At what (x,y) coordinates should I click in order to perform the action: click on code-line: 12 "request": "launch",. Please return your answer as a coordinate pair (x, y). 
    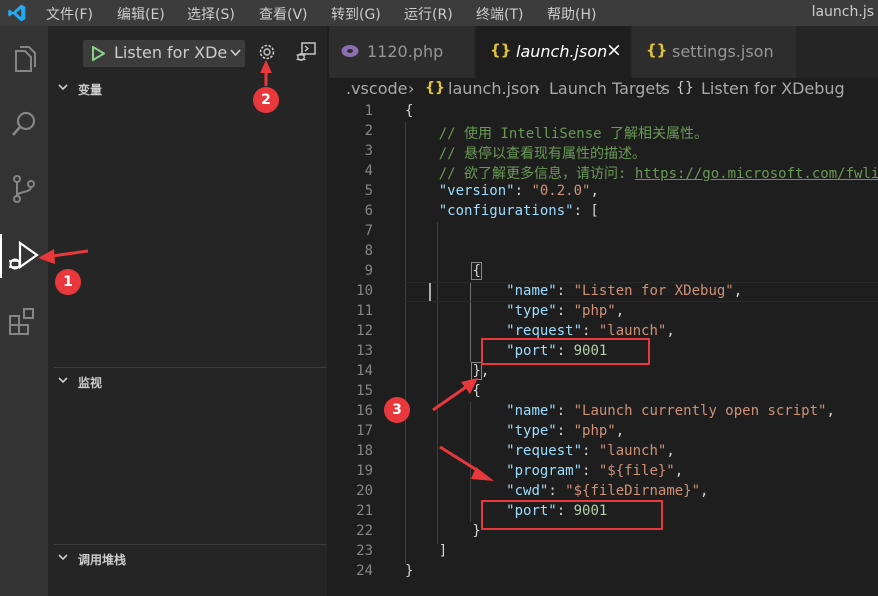
    Looking at the image, I should click on (603, 332).